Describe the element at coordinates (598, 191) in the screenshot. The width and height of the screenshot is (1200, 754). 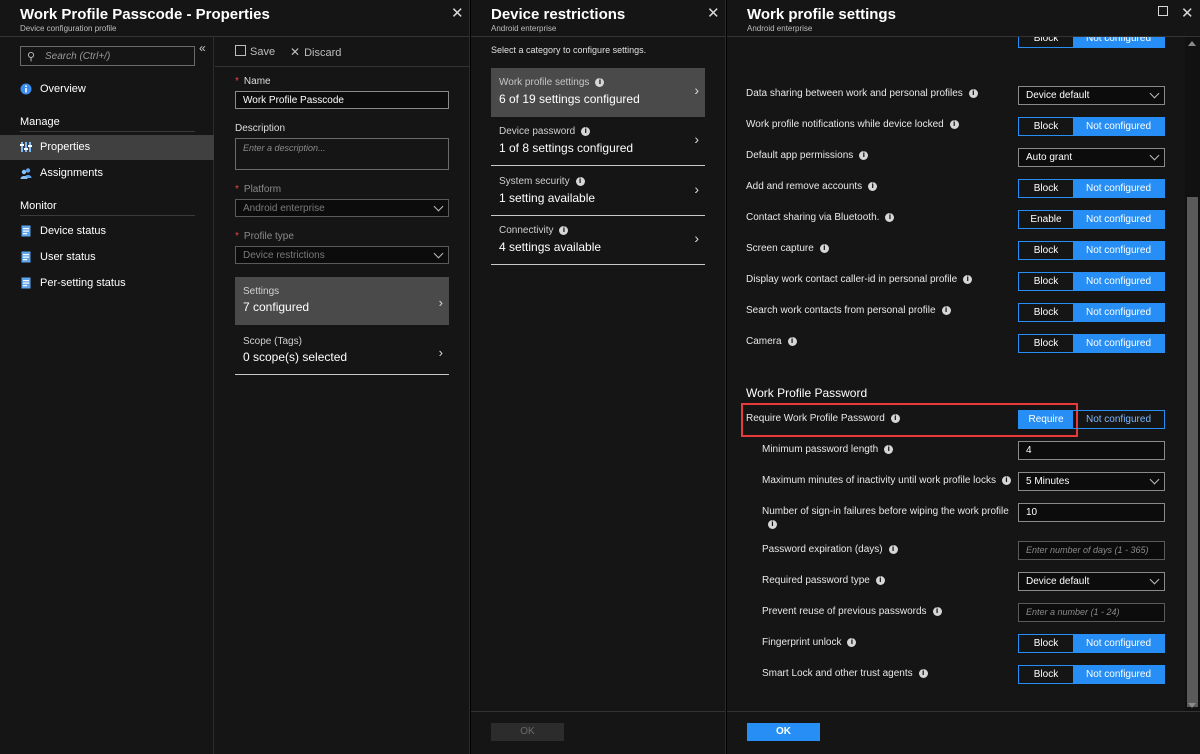
I see `category-system-security: System security i 1 setting available ›` at that location.